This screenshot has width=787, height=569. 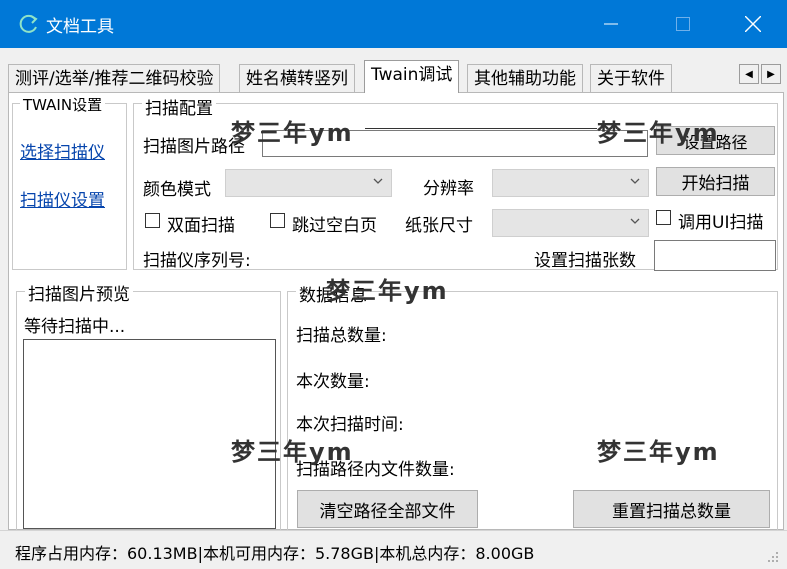 What do you see at coordinates (631, 78) in the screenshot?
I see `tab-about: 关于软件` at bounding box center [631, 78].